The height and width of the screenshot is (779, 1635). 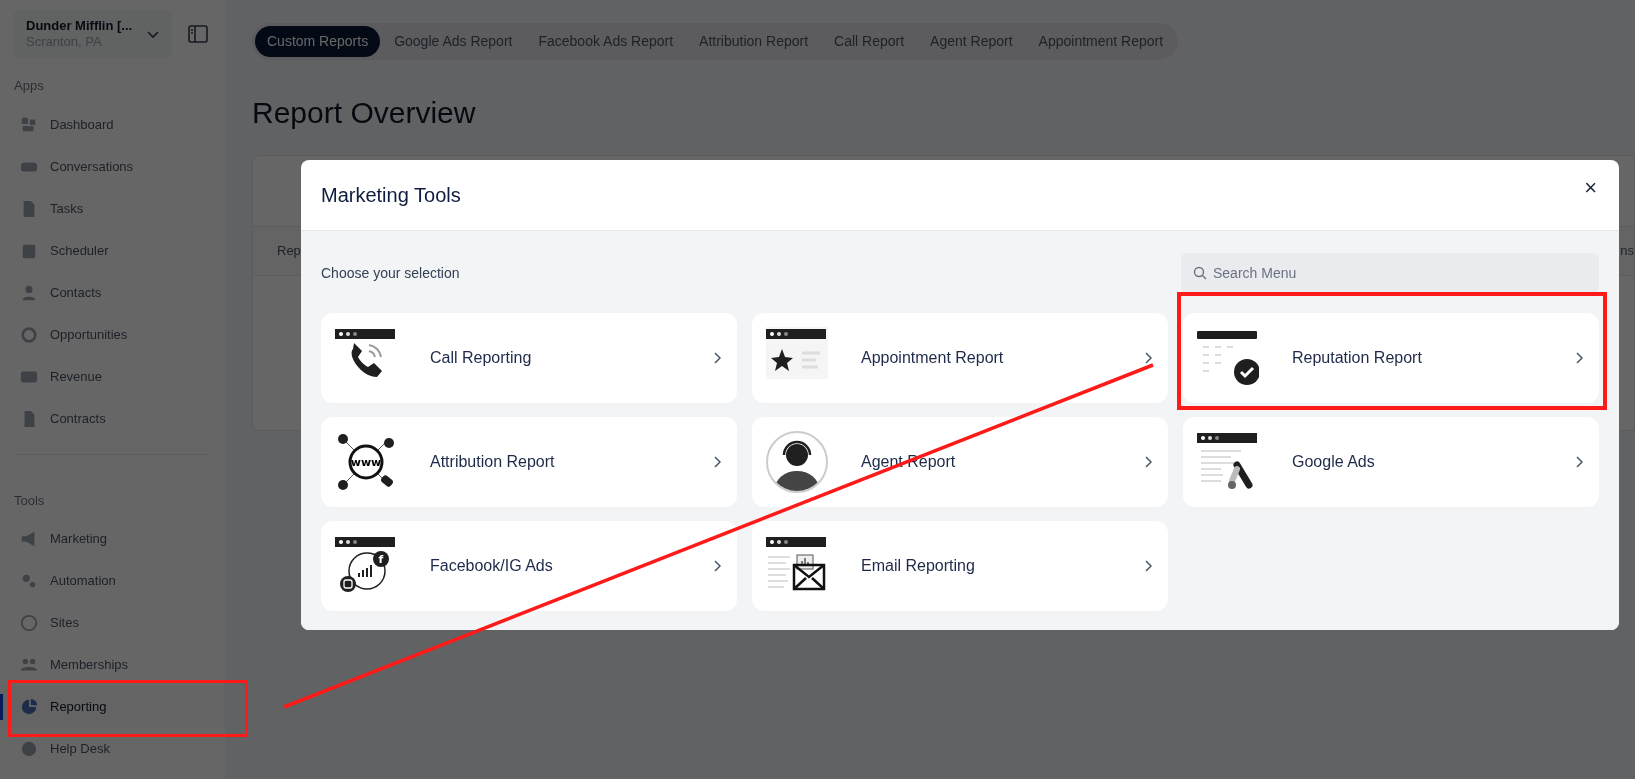 I want to click on report-tab: Attribution Report, so click(x=754, y=41).